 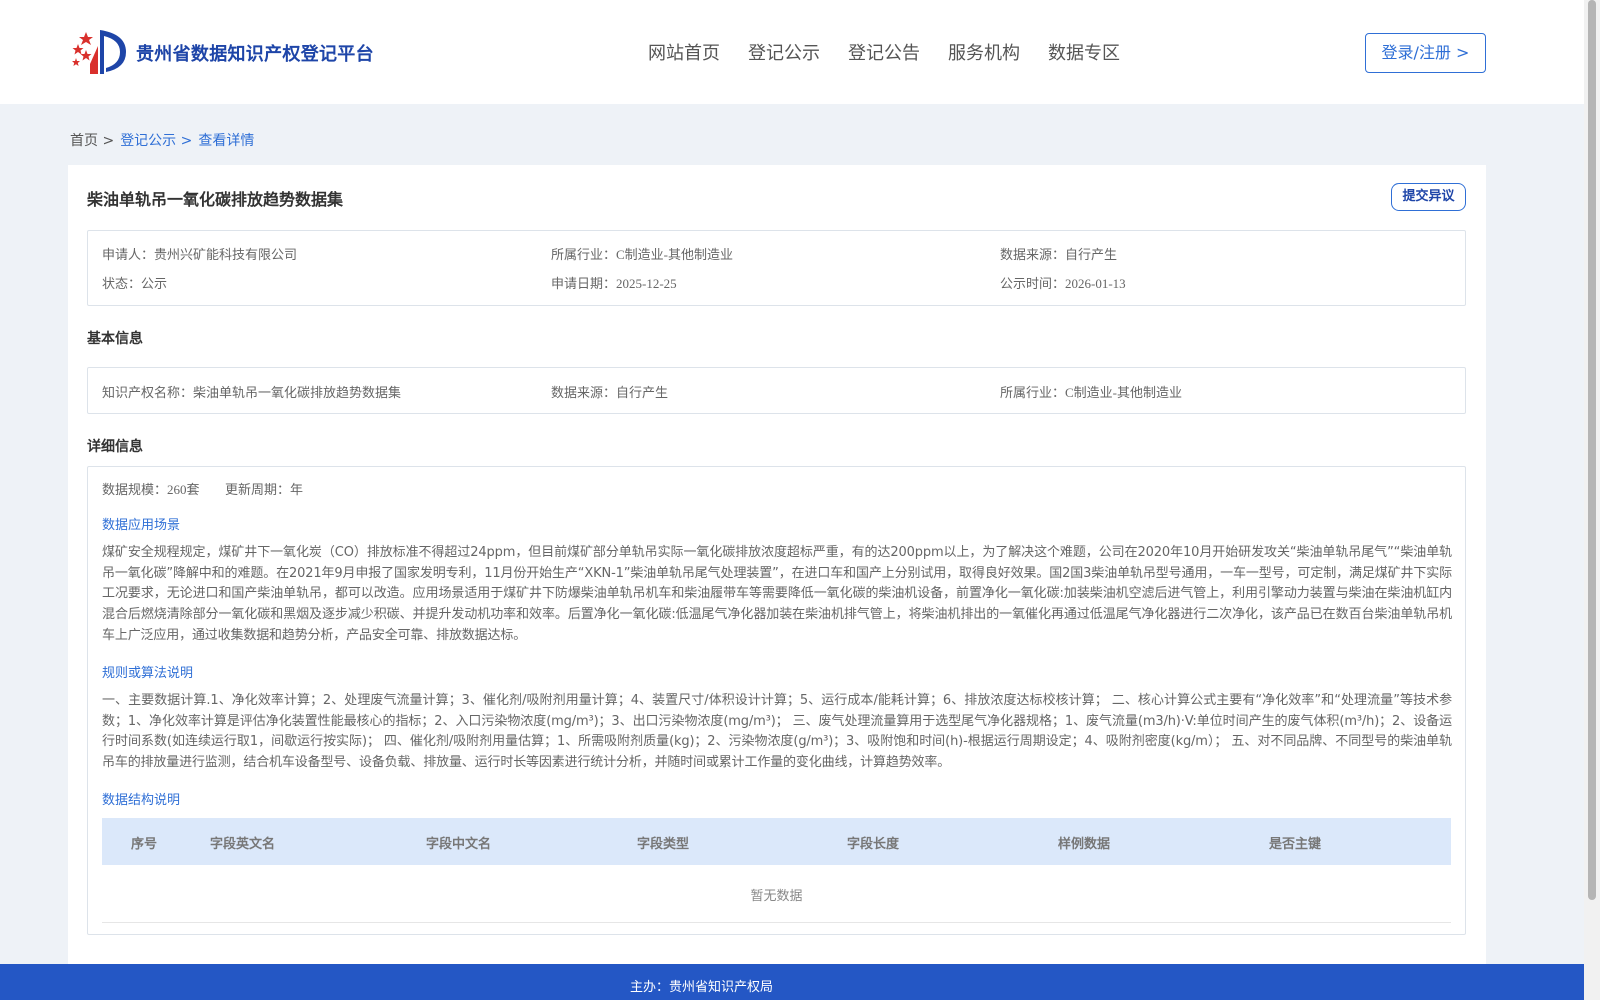 What do you see at coordinates (776, 841) in the screenshot?
I see `structure-table-header: 序号 字段英文名 字段中文名 字段类型 字段长度 样例数据 是否主键` at bounding box center [776, 841].